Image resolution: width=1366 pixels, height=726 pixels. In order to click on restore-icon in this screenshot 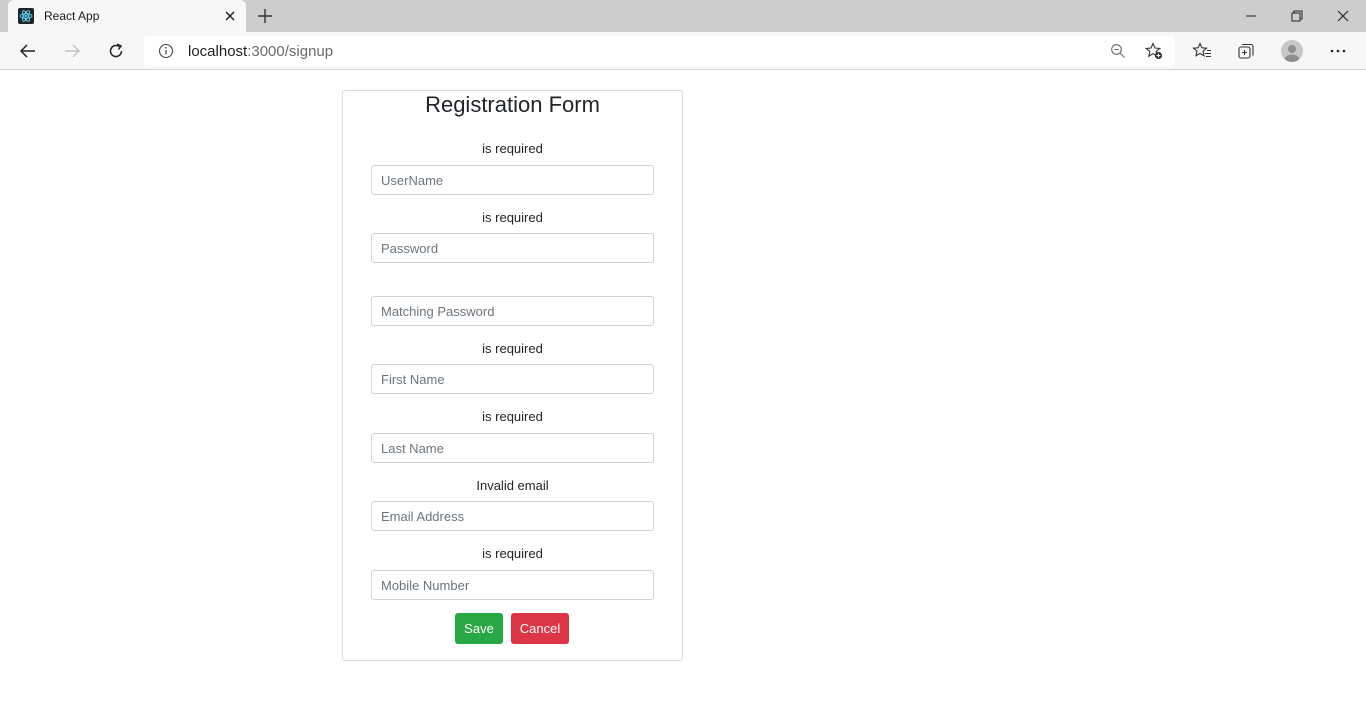, I will do `click(1297, 16)`.